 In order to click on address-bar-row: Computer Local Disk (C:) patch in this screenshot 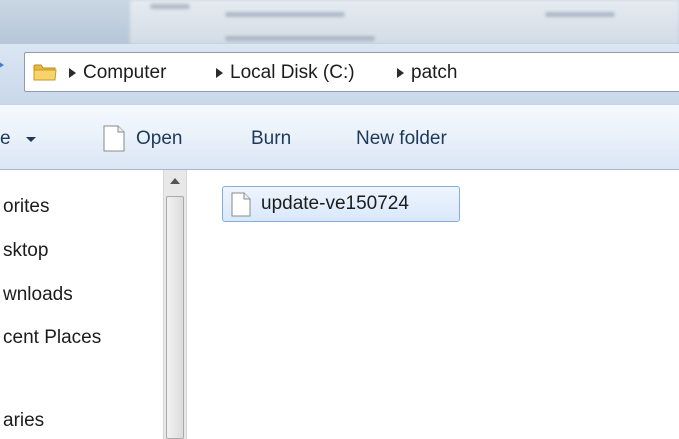, I will do `click(339, 74)`.